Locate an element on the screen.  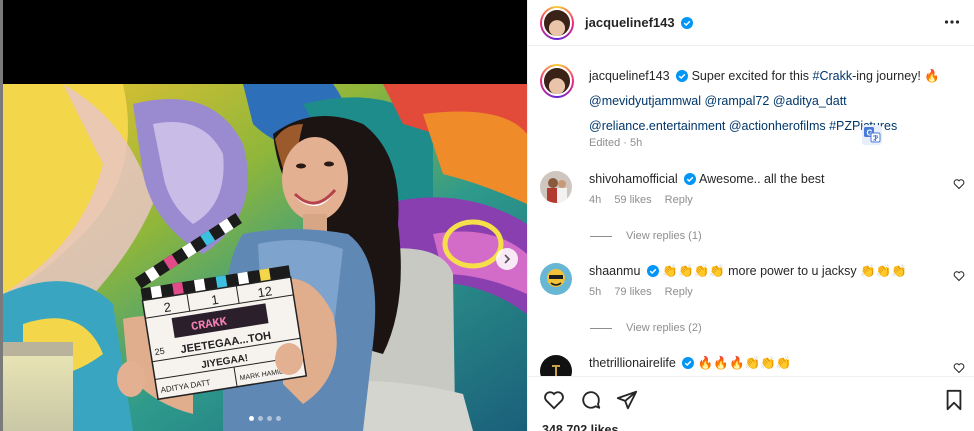
translate-button: G is located at coordinates (872, 135).